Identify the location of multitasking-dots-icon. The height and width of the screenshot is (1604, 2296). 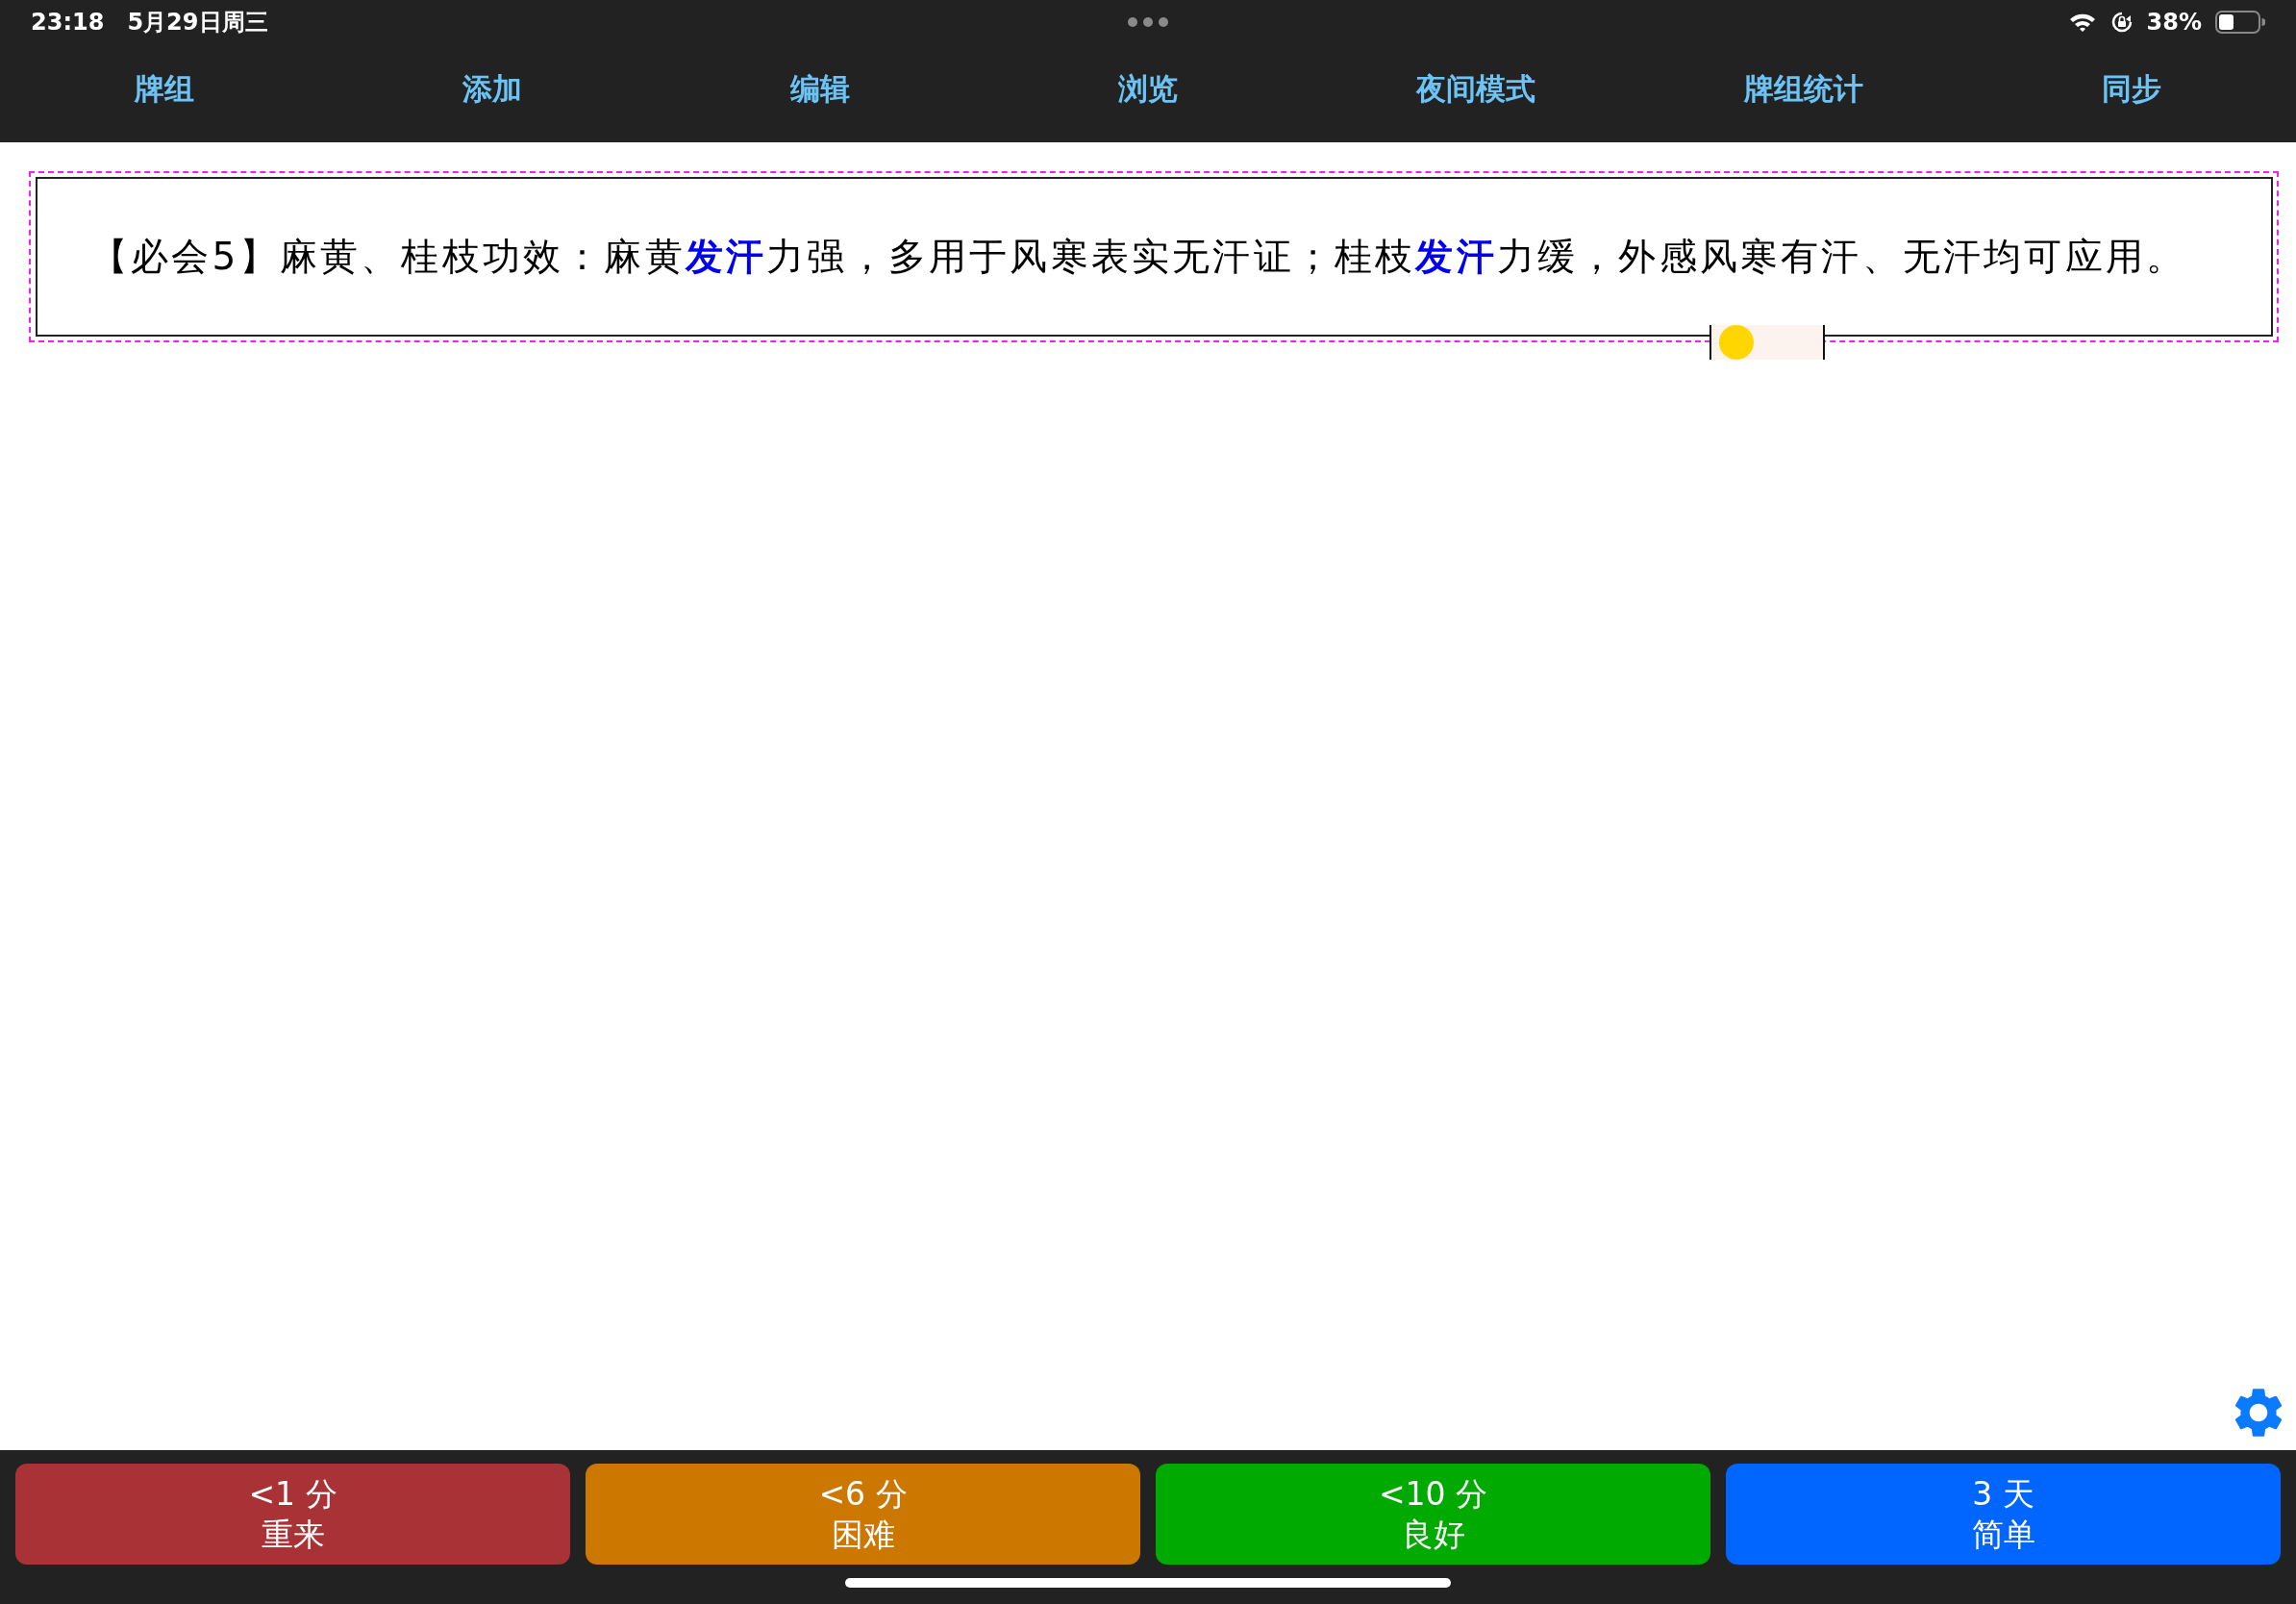
(1148, 22).